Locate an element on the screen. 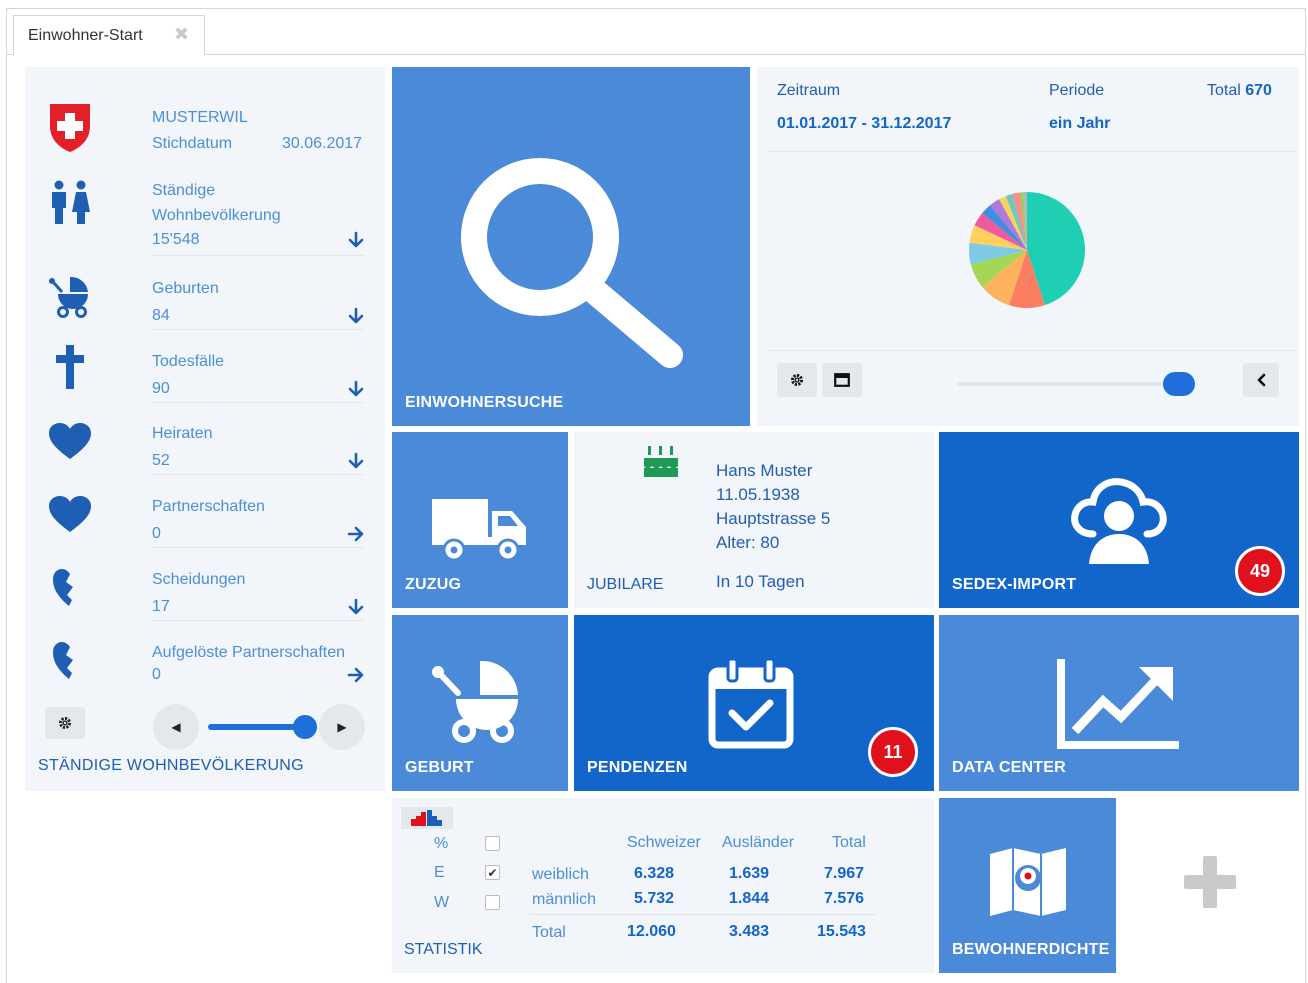 This screenshot has width=1308, height=983. col-header-total: Total is located at coordinates (849, 842).